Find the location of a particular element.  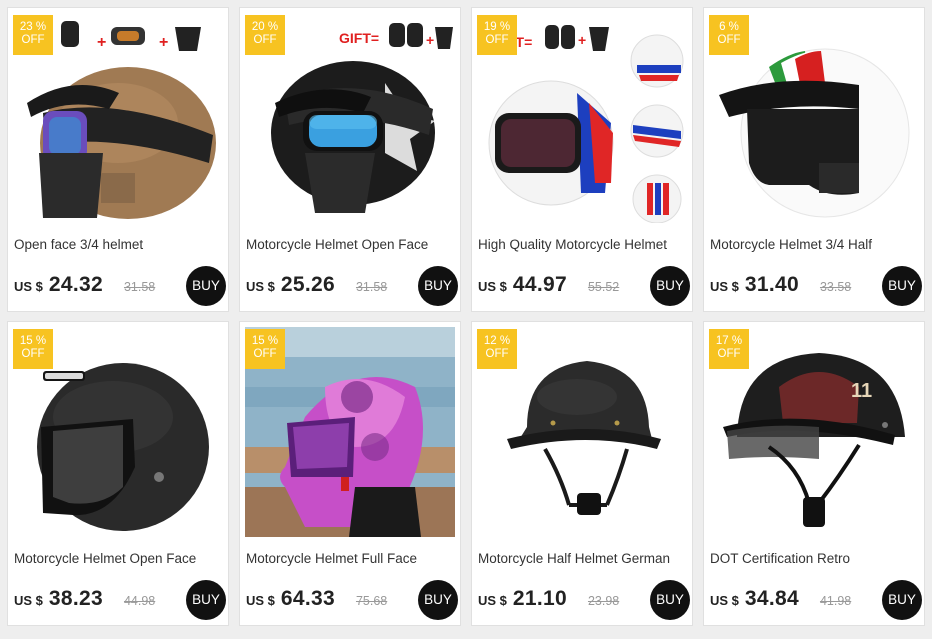

discount-percent: 20 % is located at coordinates (265, 27).